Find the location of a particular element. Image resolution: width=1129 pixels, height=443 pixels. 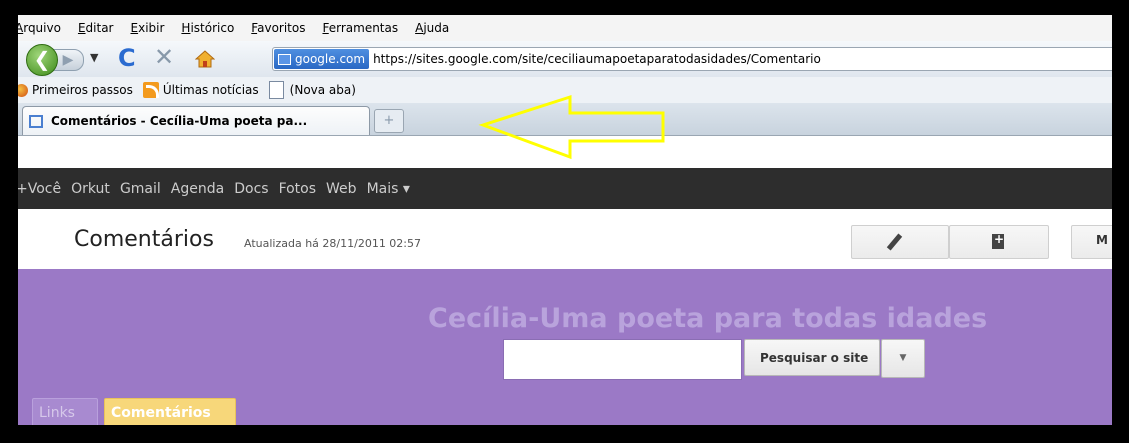

annotation-arrow is located at coordinates (571, 127).